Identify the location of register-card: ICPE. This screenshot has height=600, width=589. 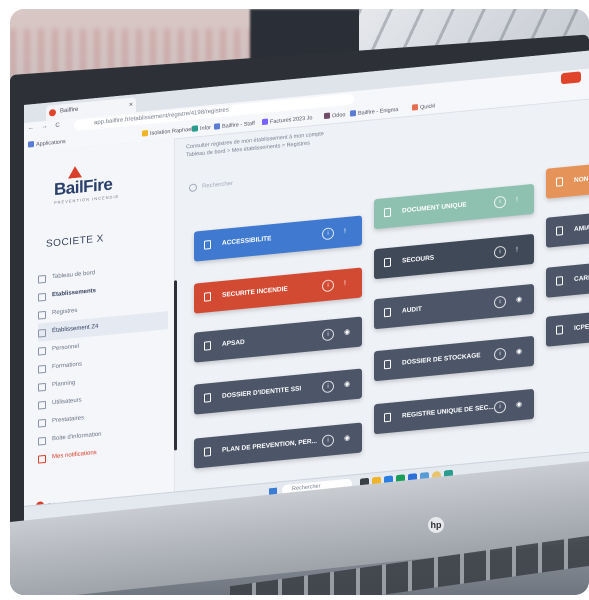
(567, 328).